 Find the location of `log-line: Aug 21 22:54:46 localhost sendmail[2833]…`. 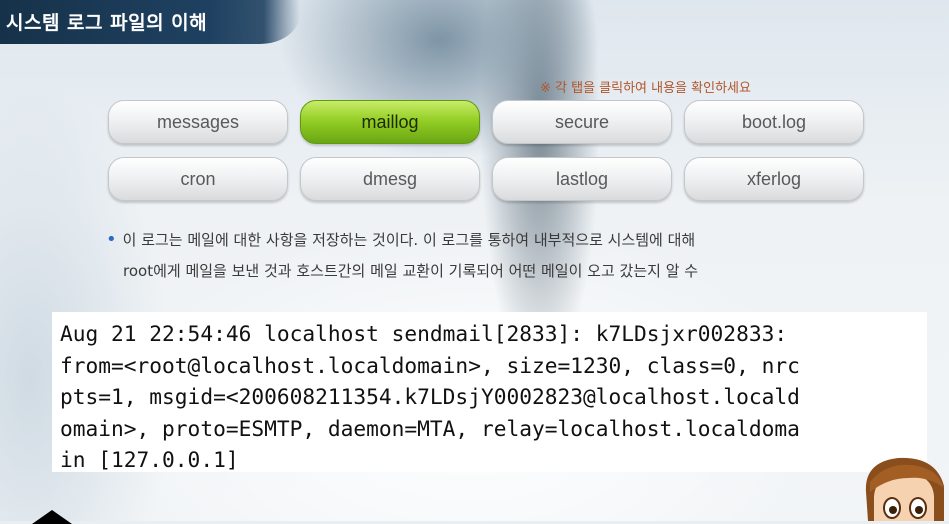

log-line: Aug 21 22:54:46 localhost sendmail[2833]… is located at coordinates (424, 333).